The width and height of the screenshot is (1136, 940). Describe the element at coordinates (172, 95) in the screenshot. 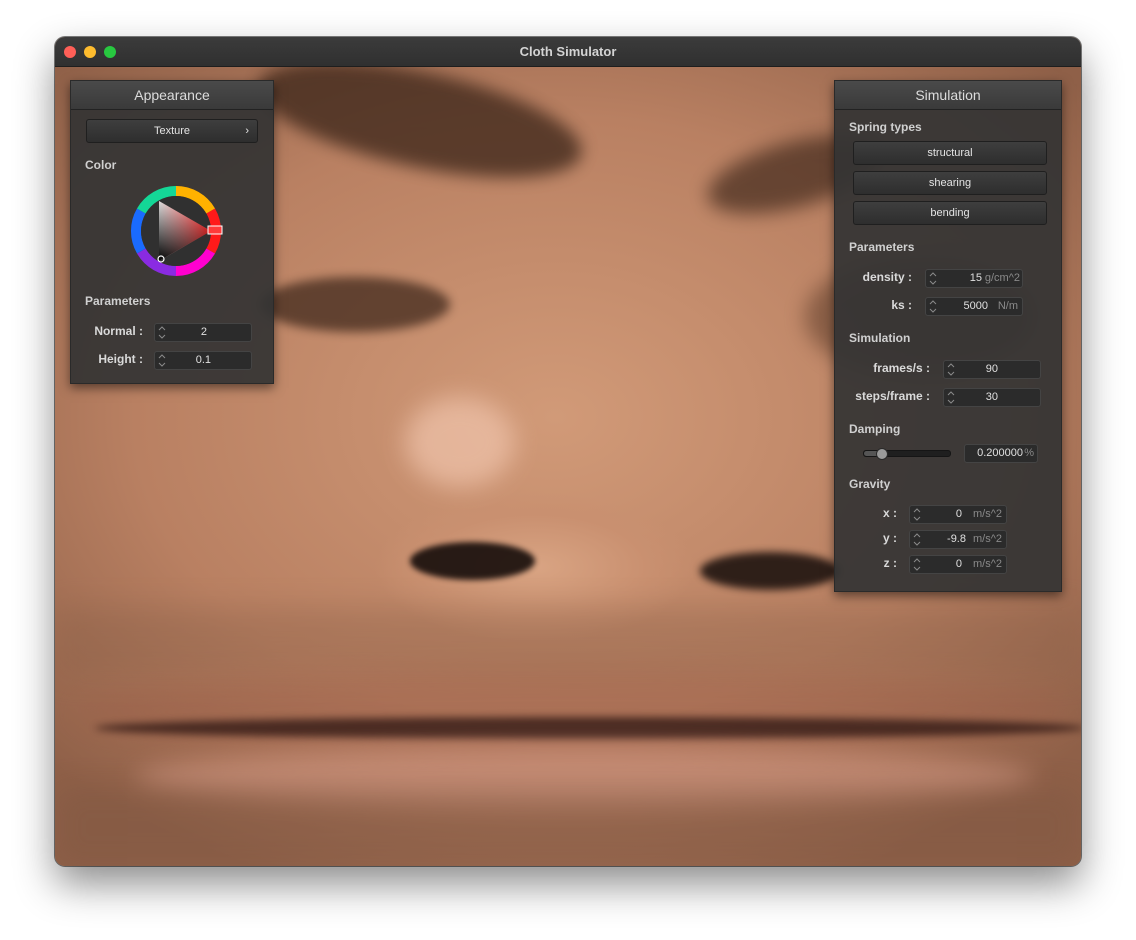

I see `appearance-panel-title: Appearance` at that location.